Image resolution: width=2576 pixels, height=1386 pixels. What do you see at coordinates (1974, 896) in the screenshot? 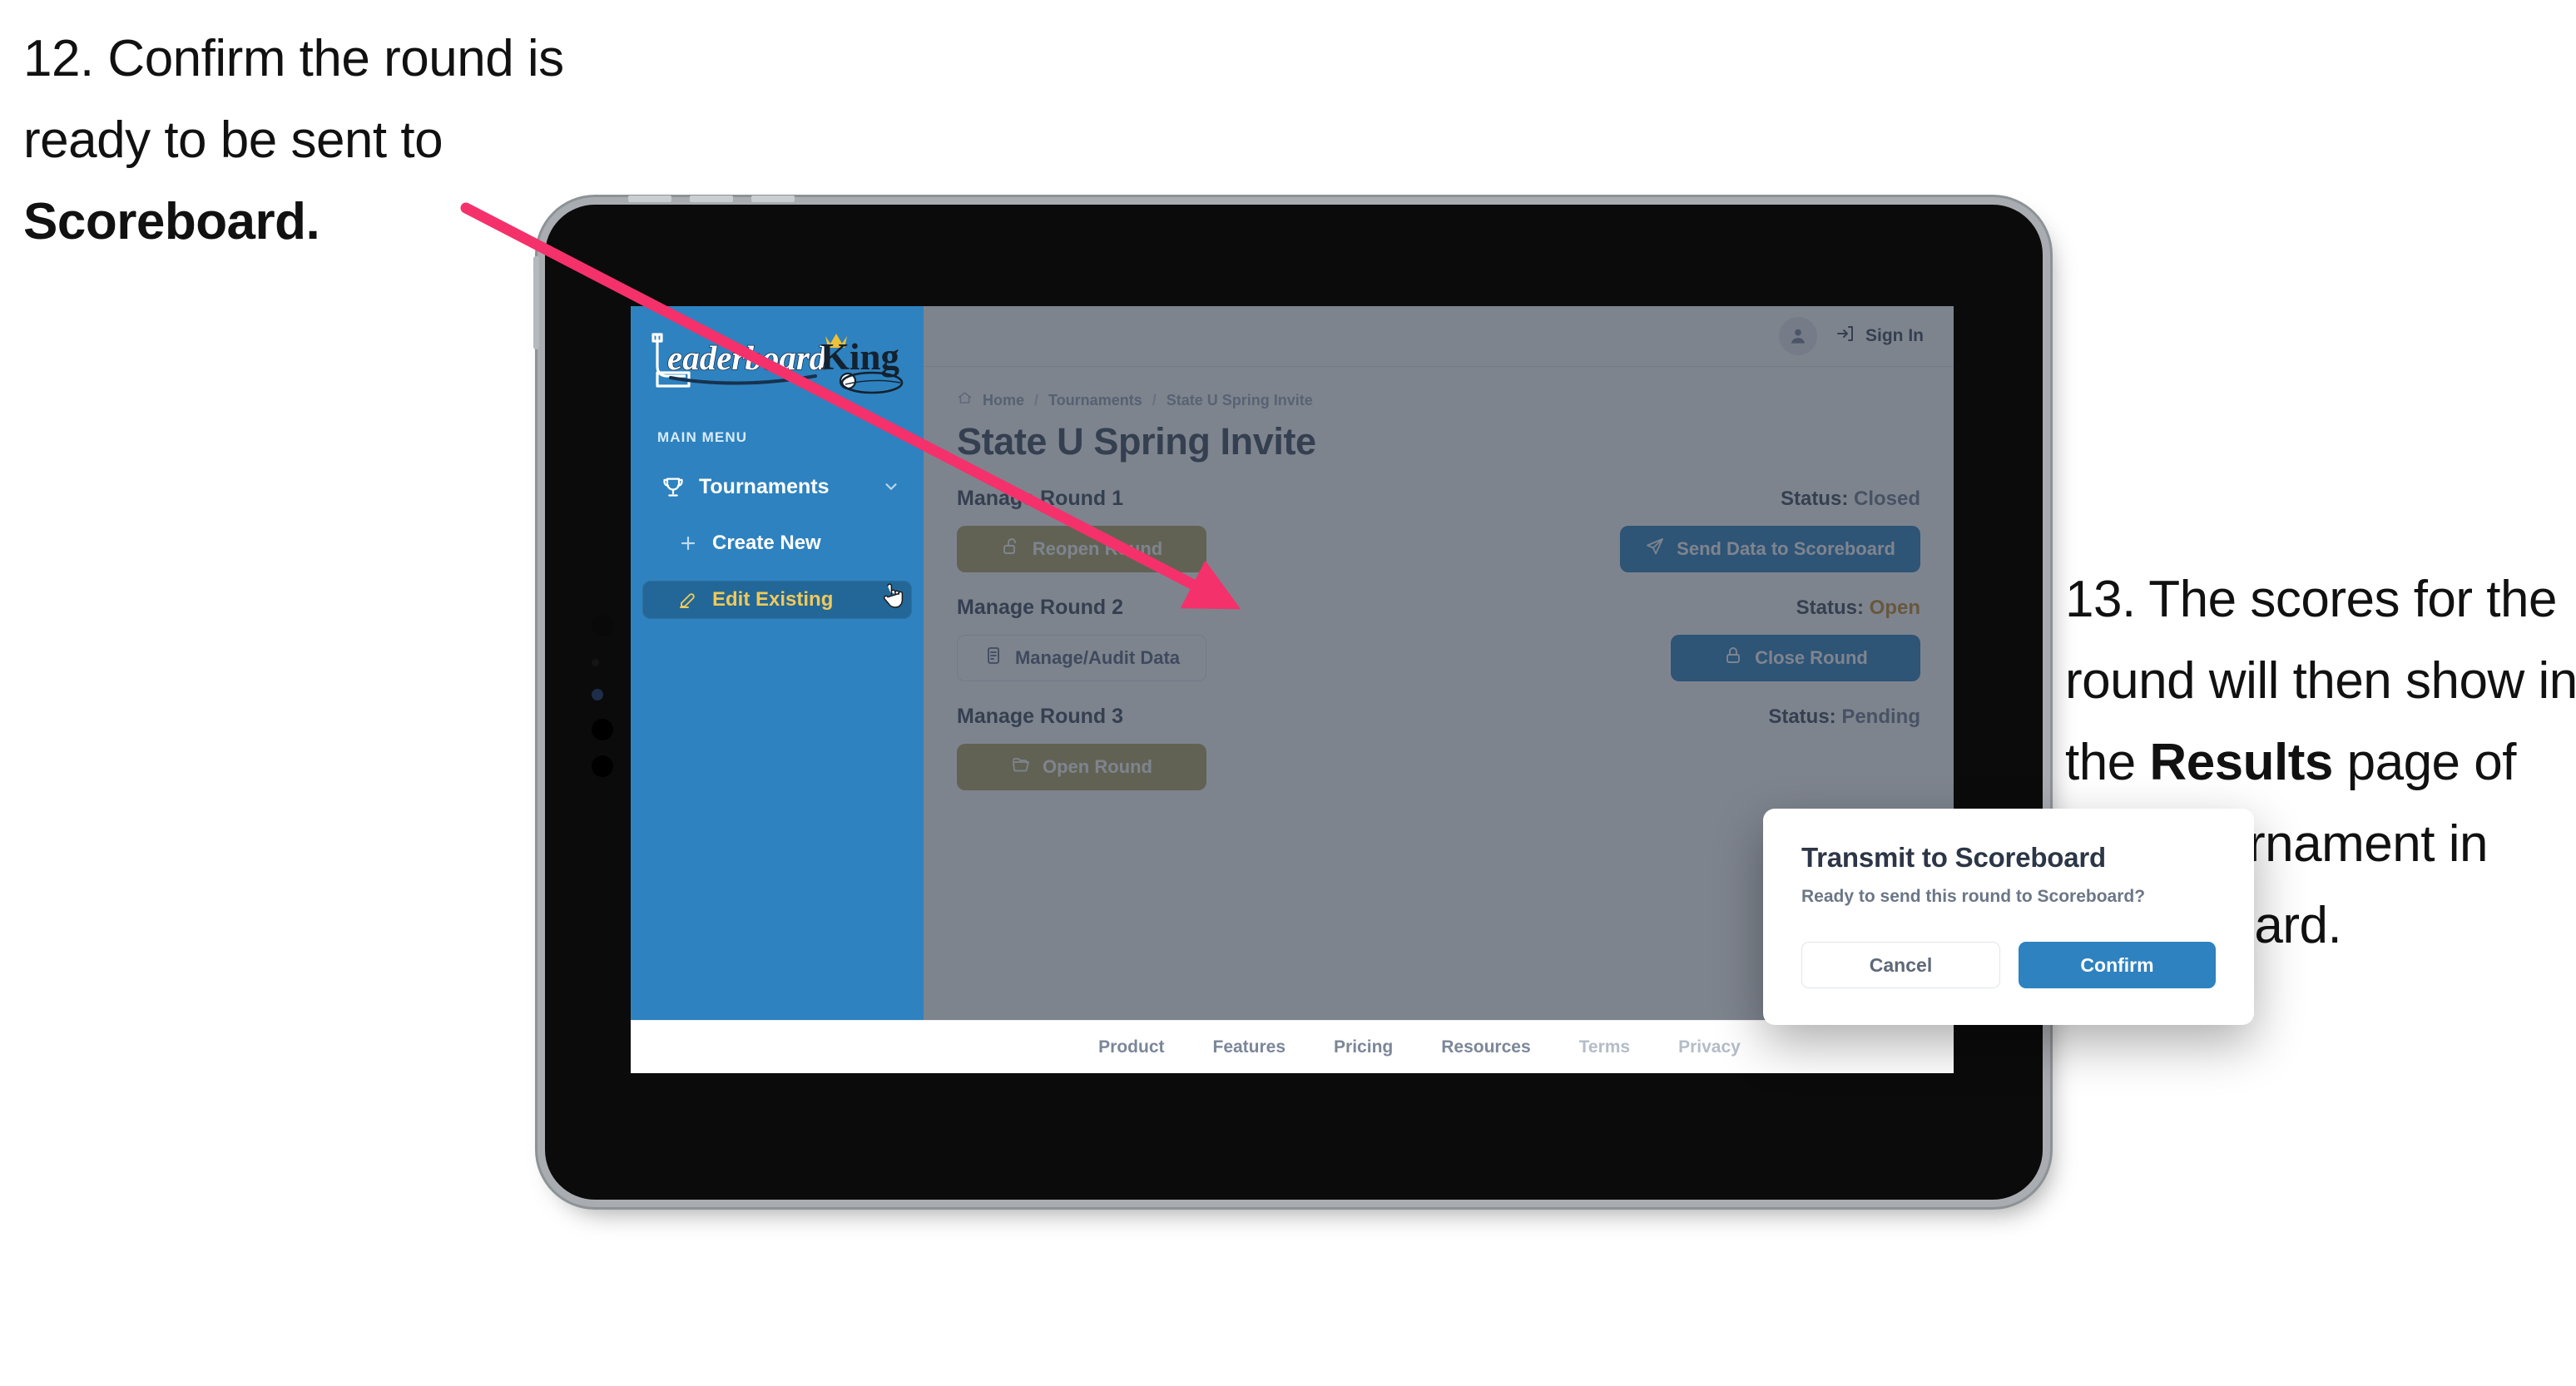
I see `dialog-message: Ready to send this round to Scoreboard?` at bounding box center [1974, 896].